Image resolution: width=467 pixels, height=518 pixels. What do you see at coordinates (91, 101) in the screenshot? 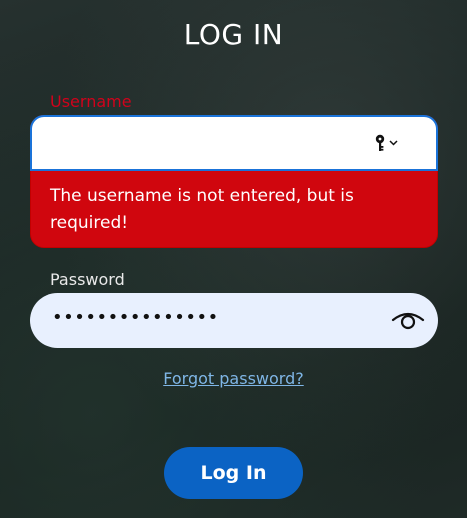
I see `username-label: Username` at bounding box center [91, 101].